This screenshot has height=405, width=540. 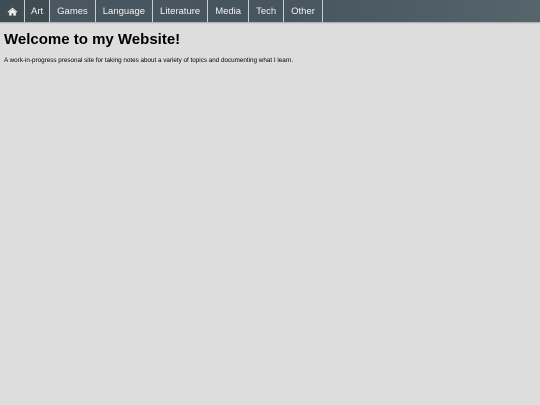 What do you see at coordinates (229, 11) in the screenshot?
I see `nav-item-media: Media` at bounding box center [229, 11].